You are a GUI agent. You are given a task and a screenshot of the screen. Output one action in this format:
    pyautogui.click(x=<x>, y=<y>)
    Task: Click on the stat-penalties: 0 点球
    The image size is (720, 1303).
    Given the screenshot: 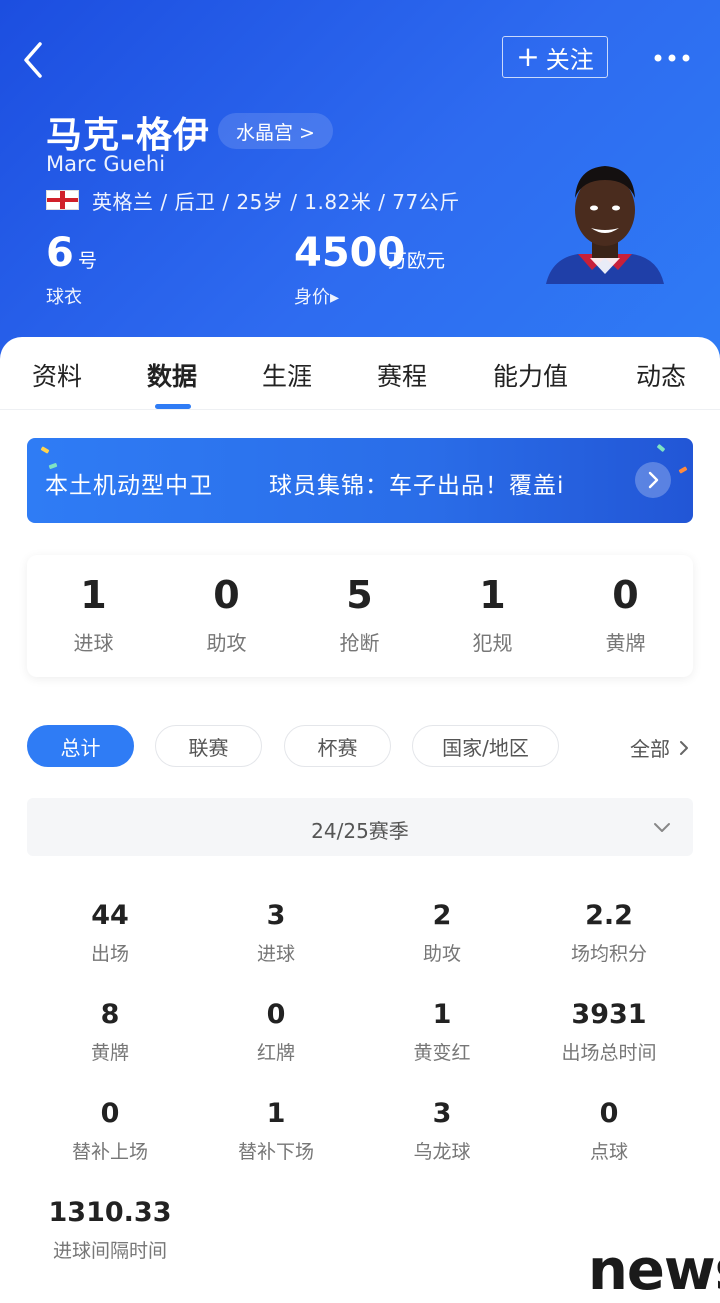 What is the action you would take?
    pyautogui.click(x=609, y=1129)
    